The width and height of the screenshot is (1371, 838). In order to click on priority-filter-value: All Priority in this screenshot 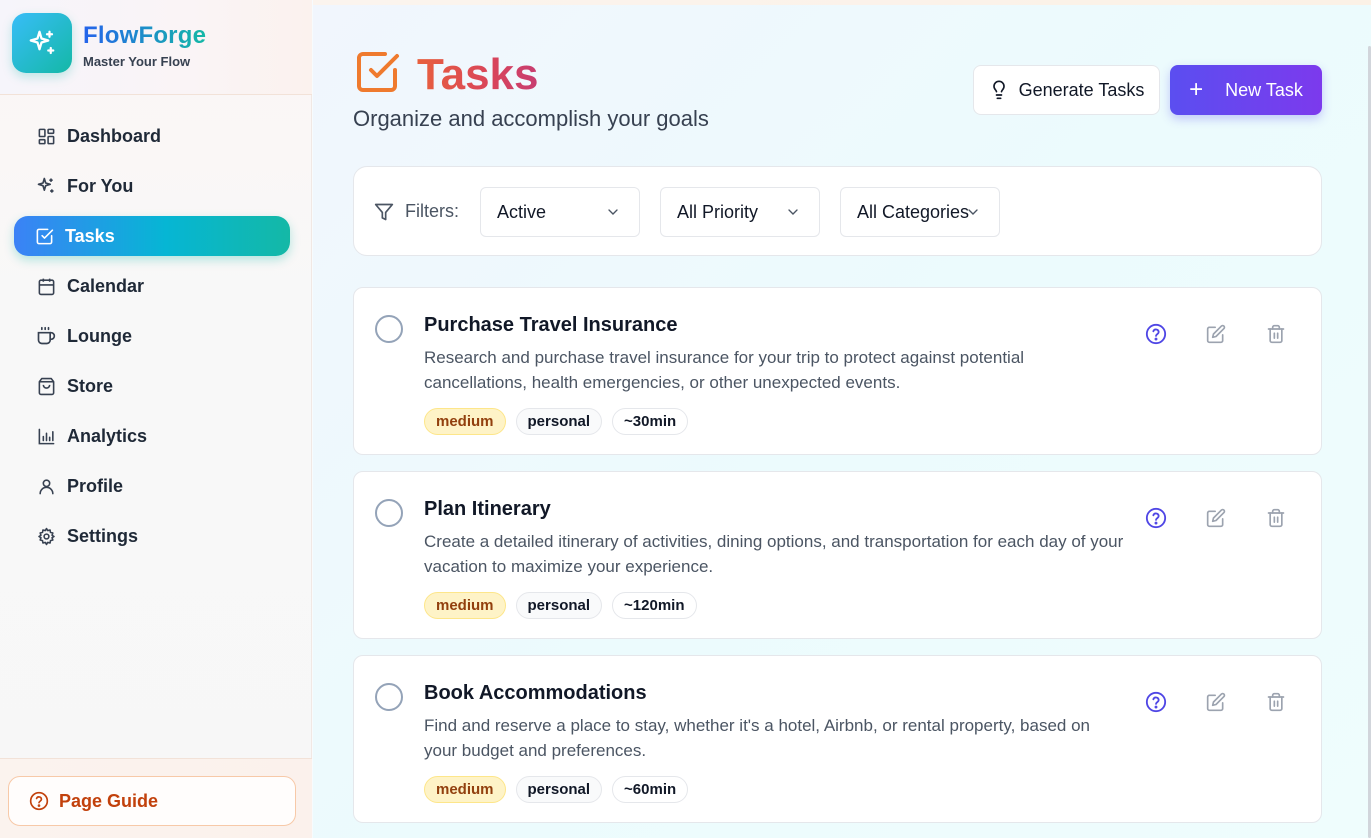, I will do `click(718, 211)`.